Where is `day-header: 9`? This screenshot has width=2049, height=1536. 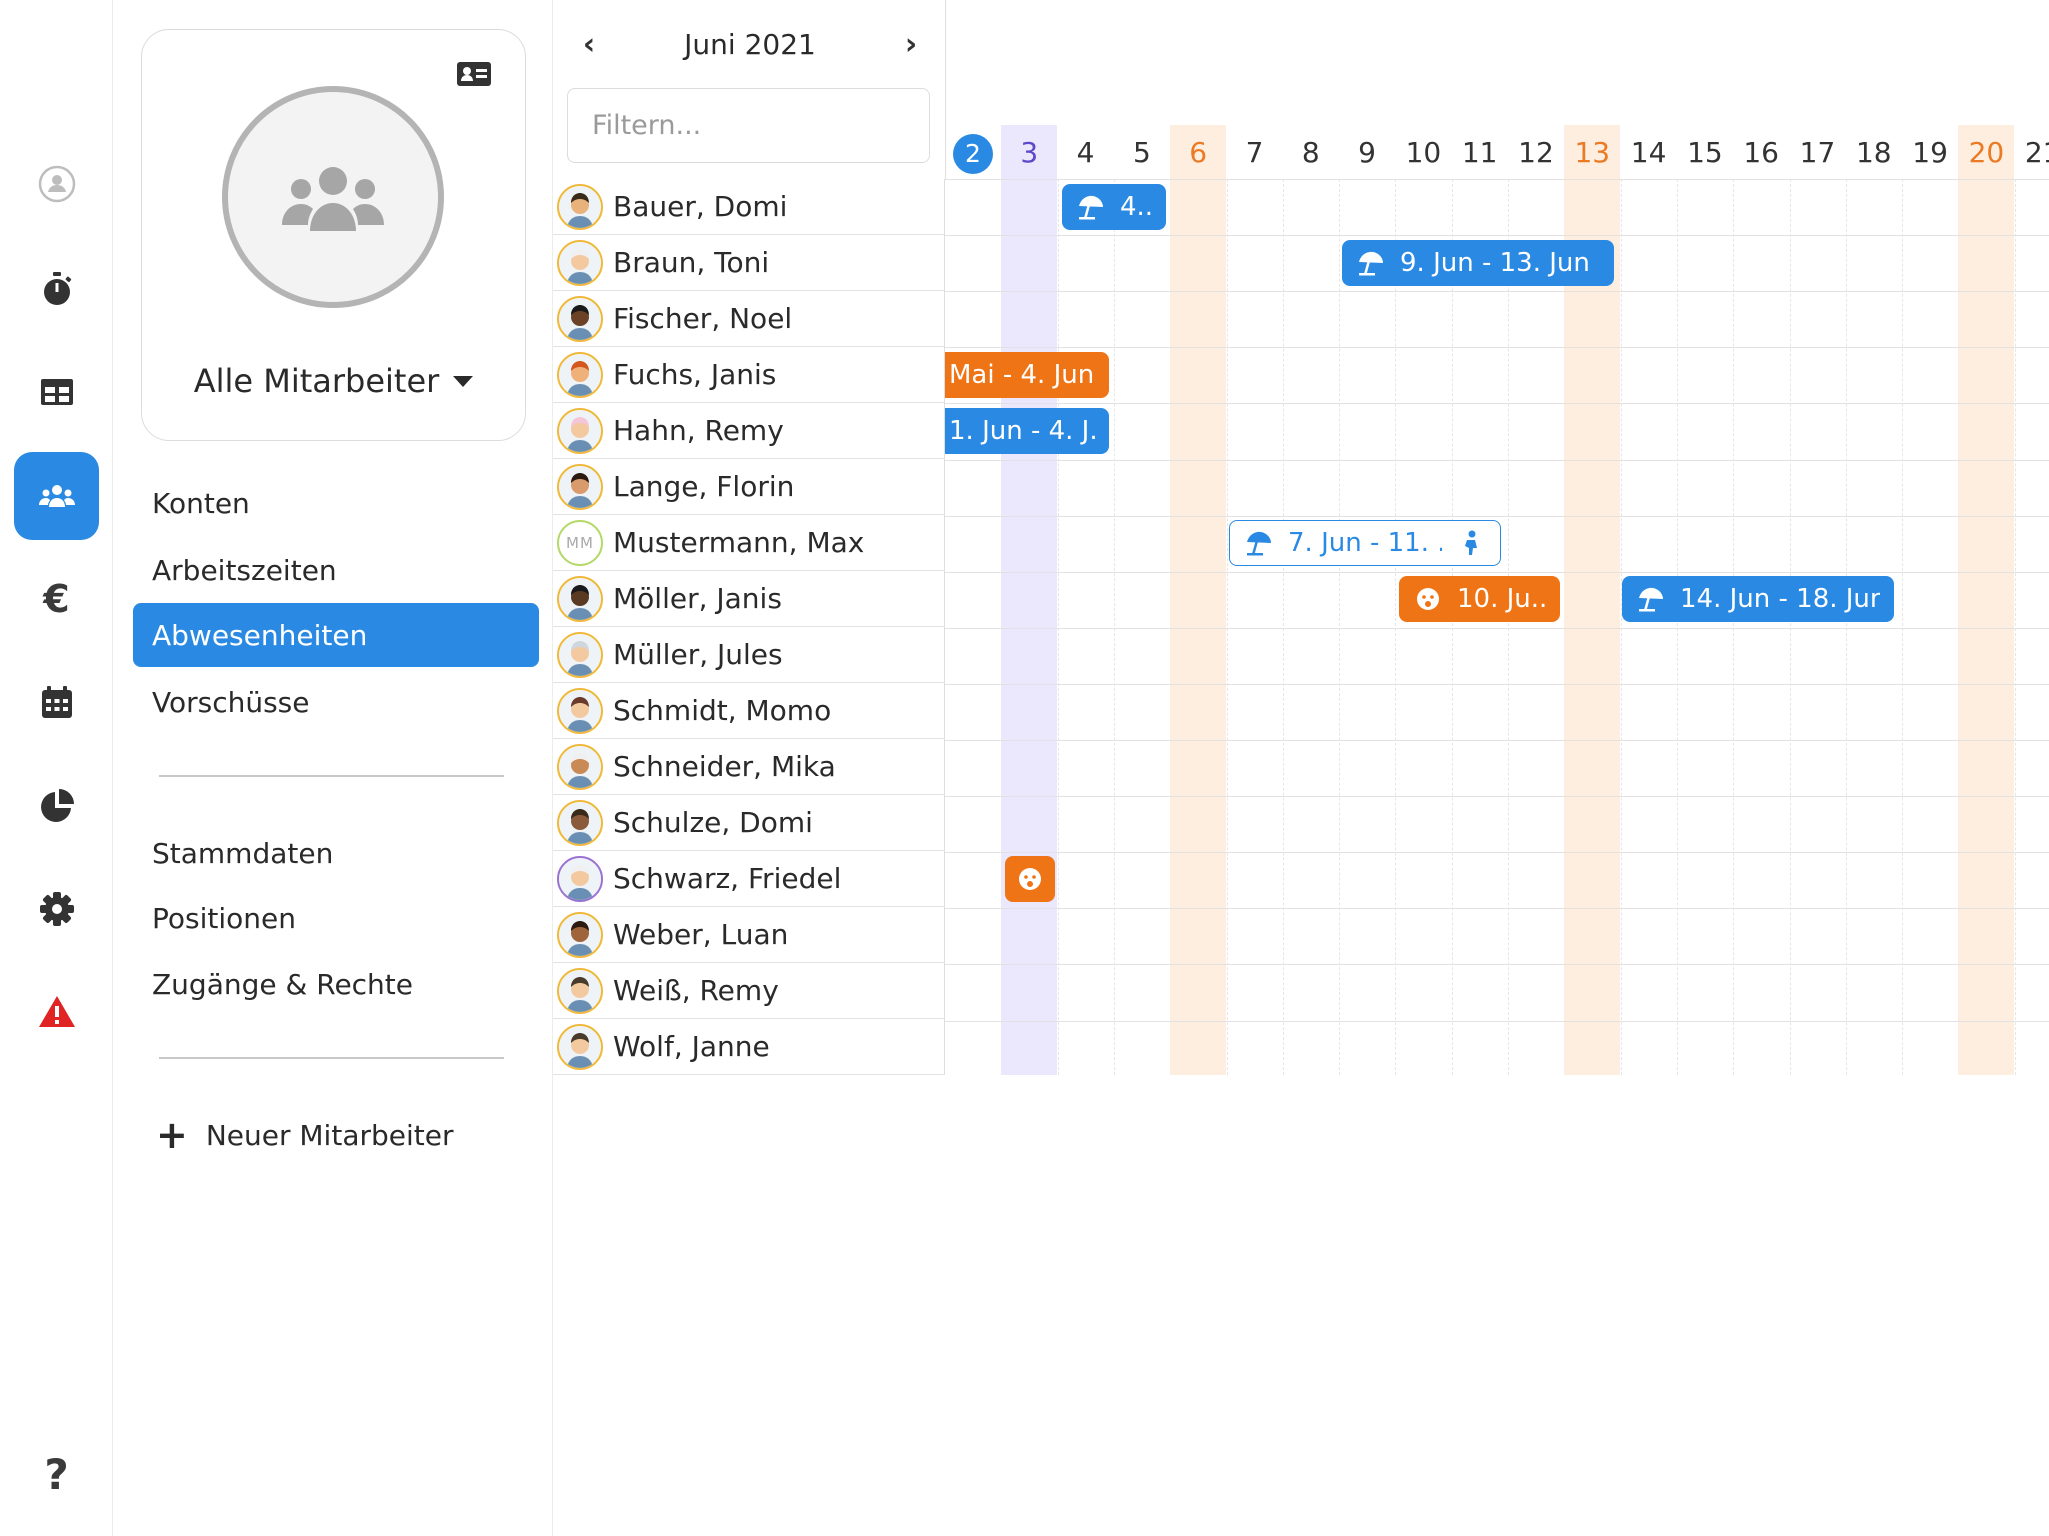
day-header: 9 is located at coordinates (1367, 153).